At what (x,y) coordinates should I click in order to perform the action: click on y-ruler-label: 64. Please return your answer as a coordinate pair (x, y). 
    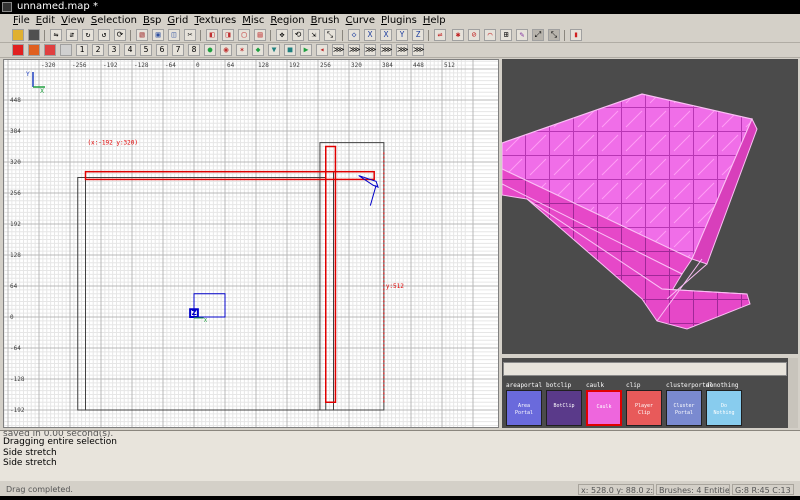
    Looking at the image, I should click on (14, 286).